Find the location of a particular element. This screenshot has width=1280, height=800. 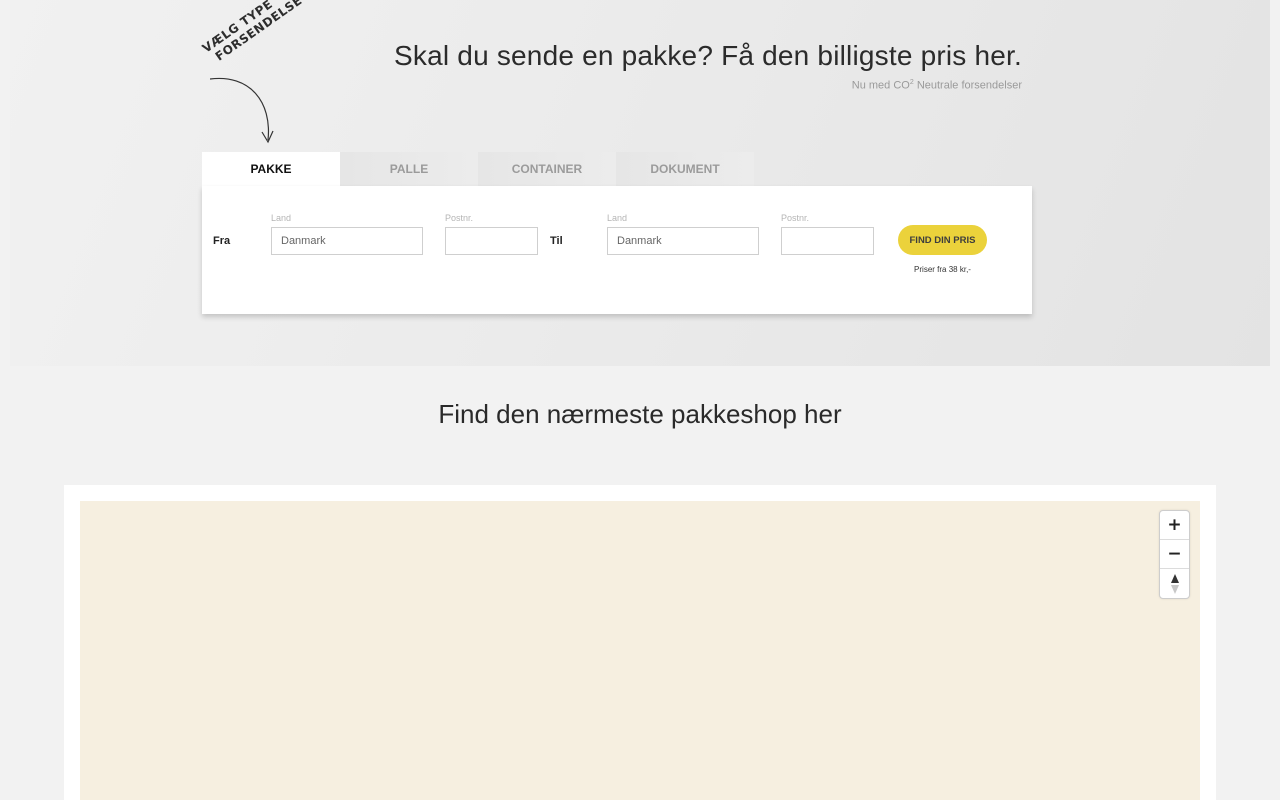

curved-arrow-icon is located at coordinates (242, 110).